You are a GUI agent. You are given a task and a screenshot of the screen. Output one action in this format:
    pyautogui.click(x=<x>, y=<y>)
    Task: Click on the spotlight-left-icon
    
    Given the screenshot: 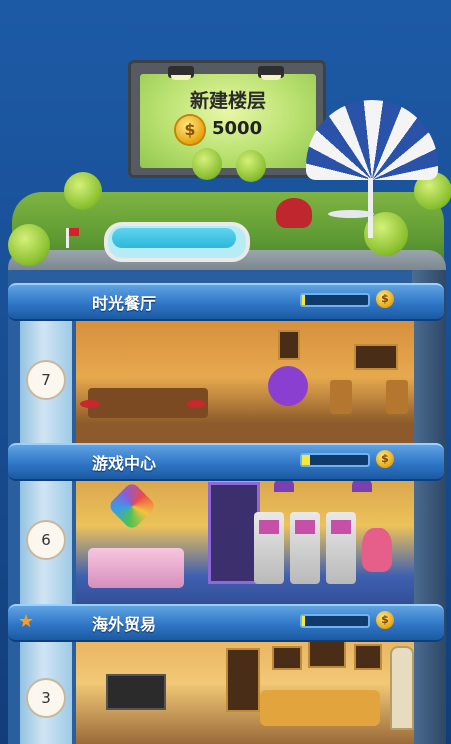 What is the action you would take?
    pyautogui.click(x=181, y=73)
    